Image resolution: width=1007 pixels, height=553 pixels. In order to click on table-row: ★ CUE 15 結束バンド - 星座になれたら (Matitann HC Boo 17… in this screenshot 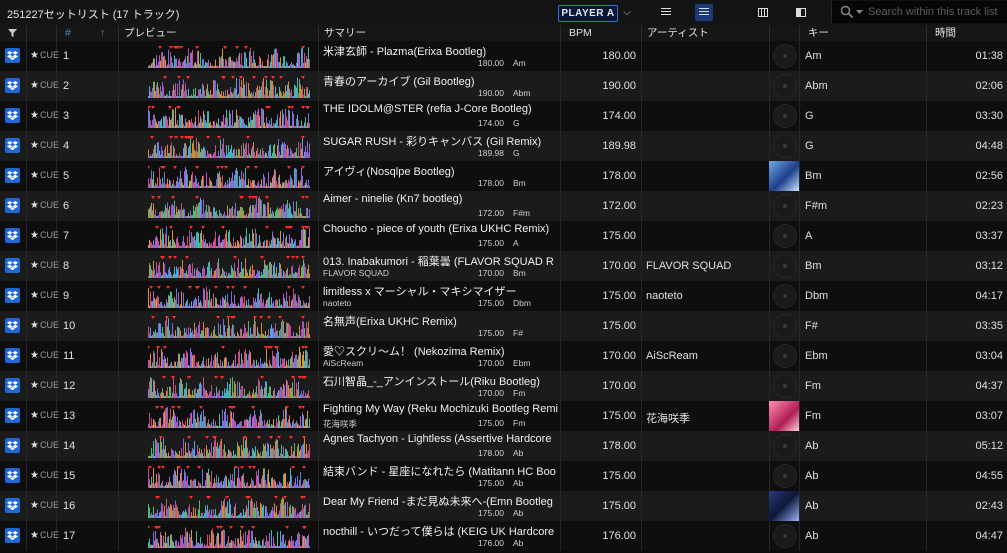, I will do `click(503, 476)`.